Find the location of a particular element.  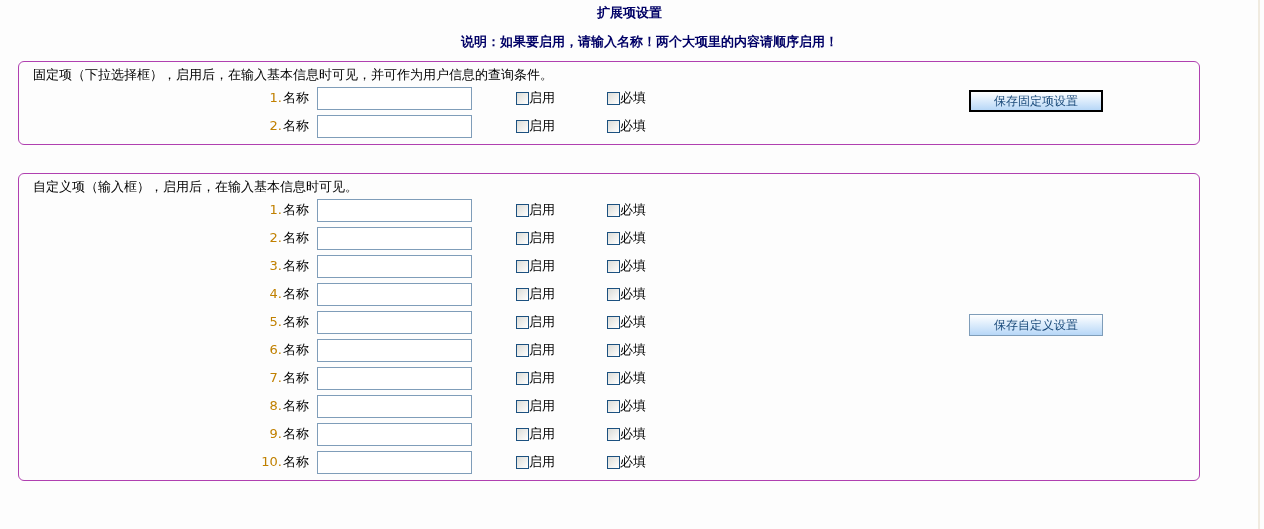

row-number: 3. is located at coordinates (275, 266).